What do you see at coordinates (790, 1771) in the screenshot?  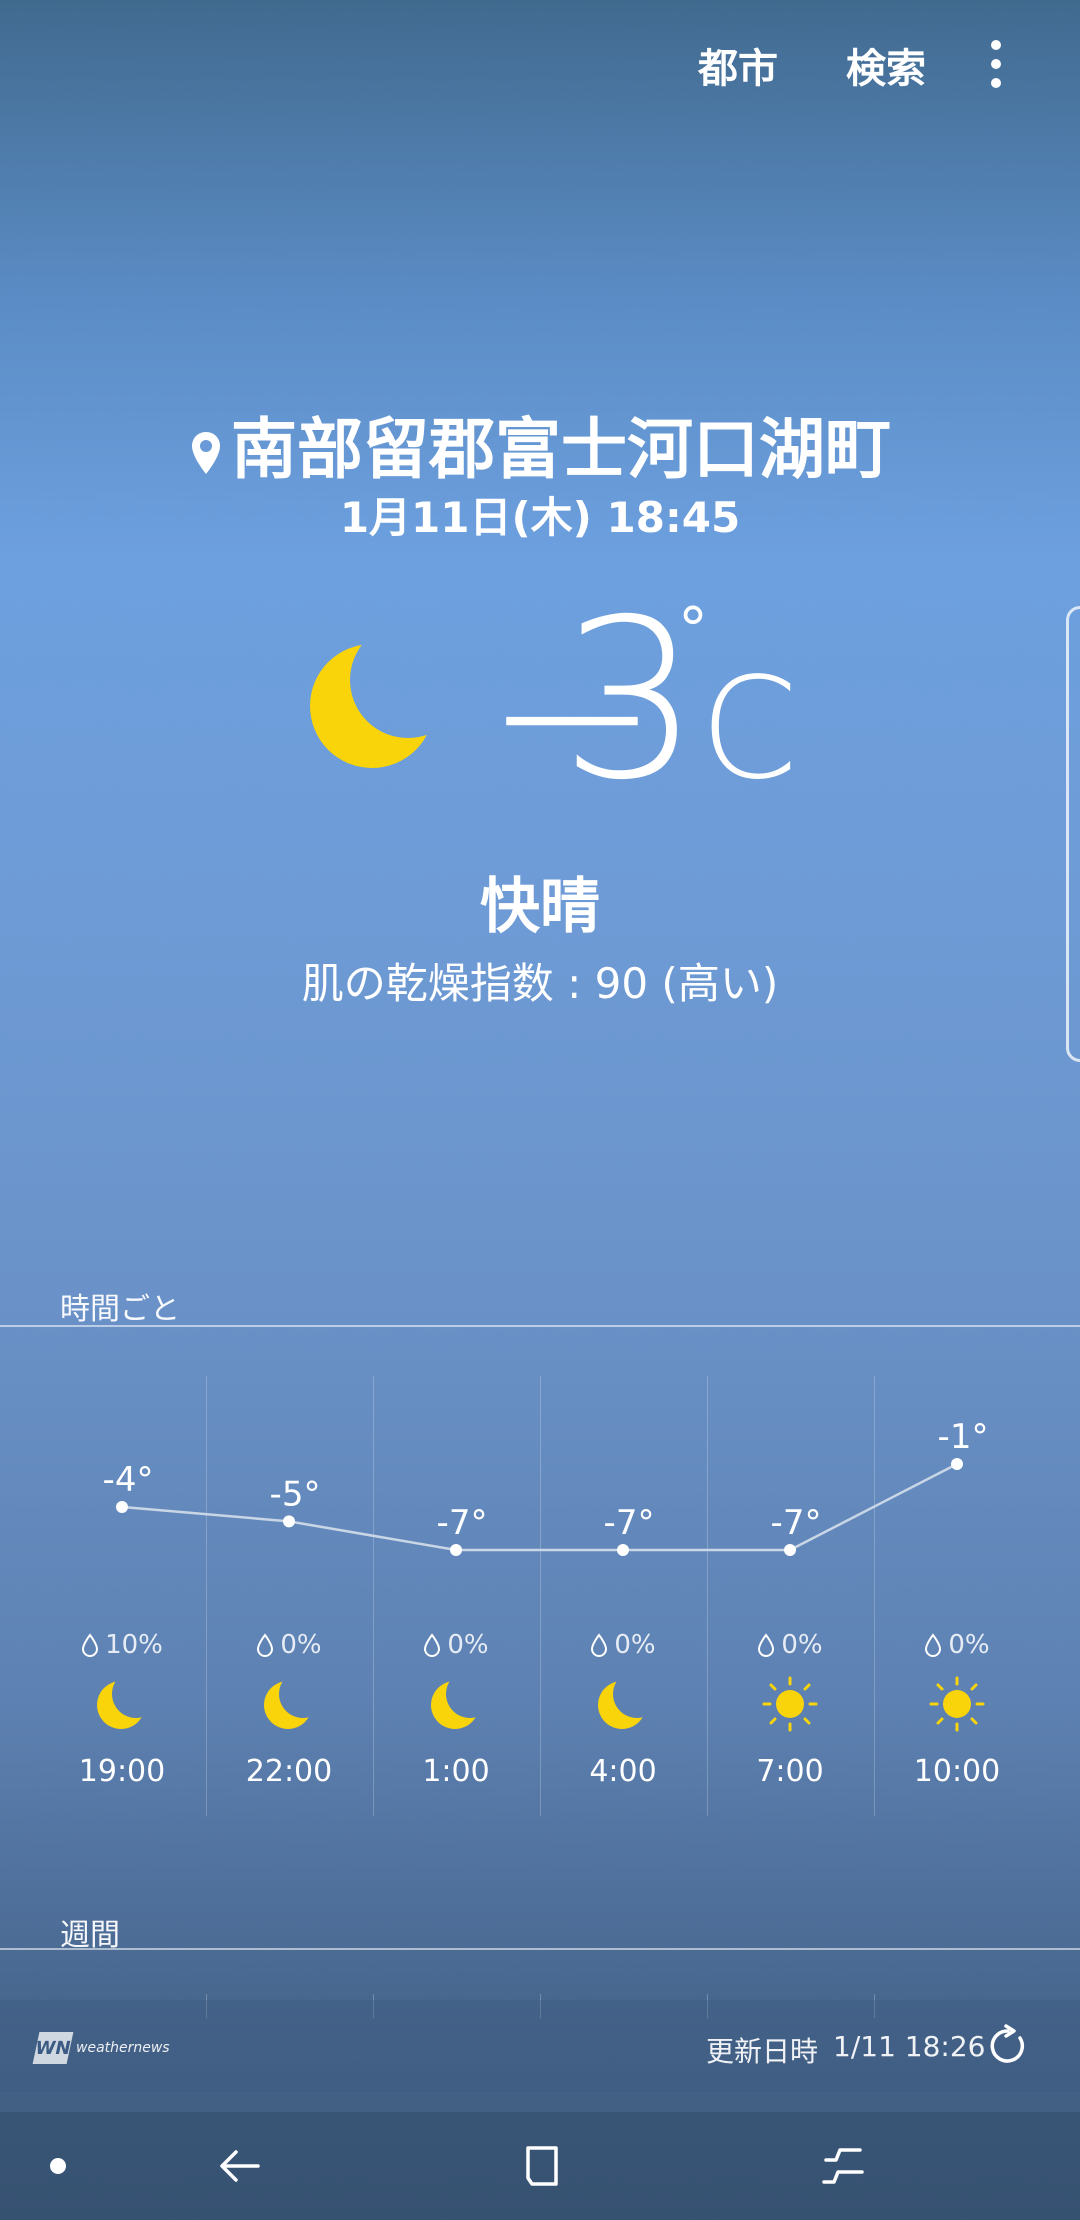 I see `hour-time: 7:00` at bounding box center [790, 1771].